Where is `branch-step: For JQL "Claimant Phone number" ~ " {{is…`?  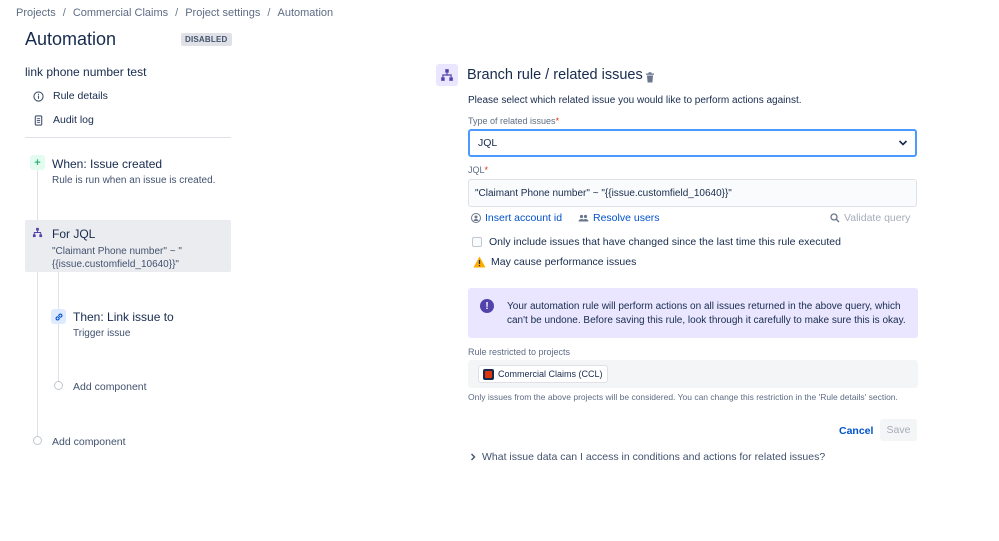
branch-step: For JQL "Claimant Phone number" ~ " {{is… is located at coordinates (117, 249).